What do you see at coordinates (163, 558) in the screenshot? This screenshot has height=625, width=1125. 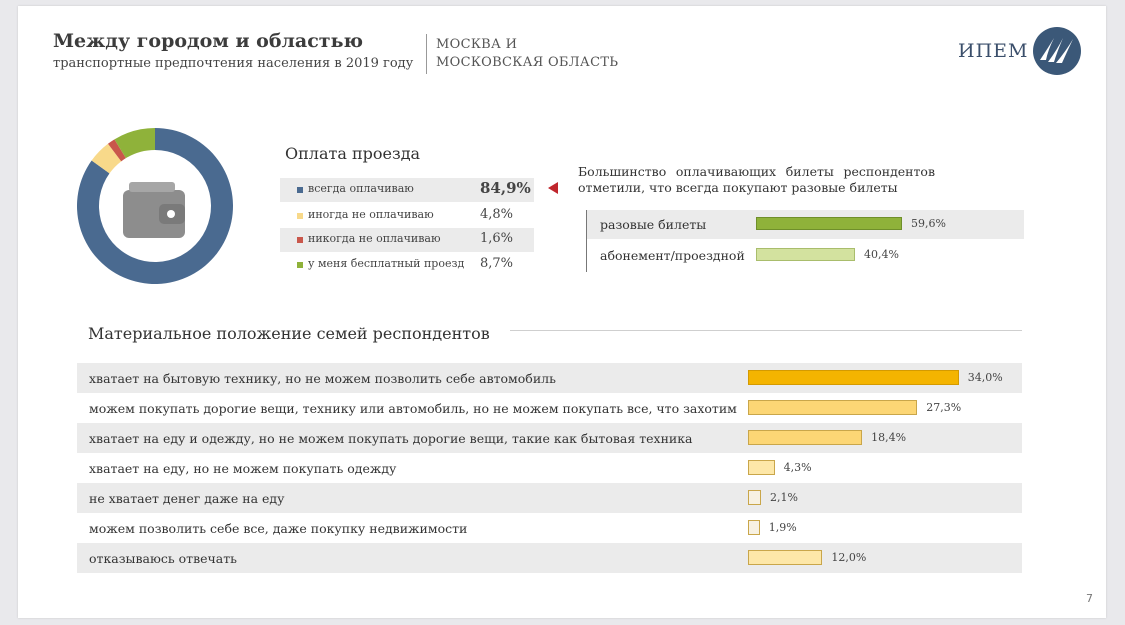 I see `family-label: отказываюсь отвечать` at bounding box center [163, 558].